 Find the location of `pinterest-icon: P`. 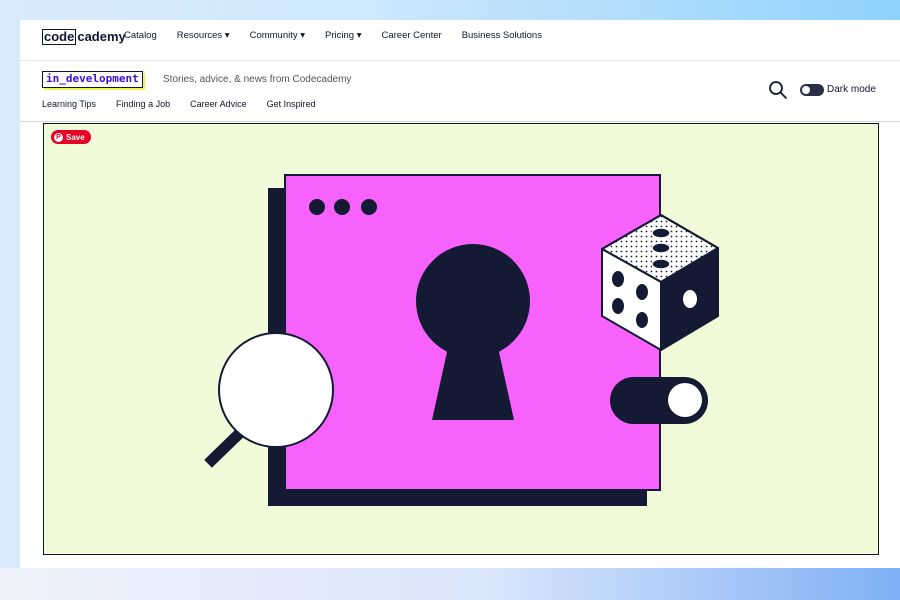

pinterest-icon: P is located at coordinates (58, 137).